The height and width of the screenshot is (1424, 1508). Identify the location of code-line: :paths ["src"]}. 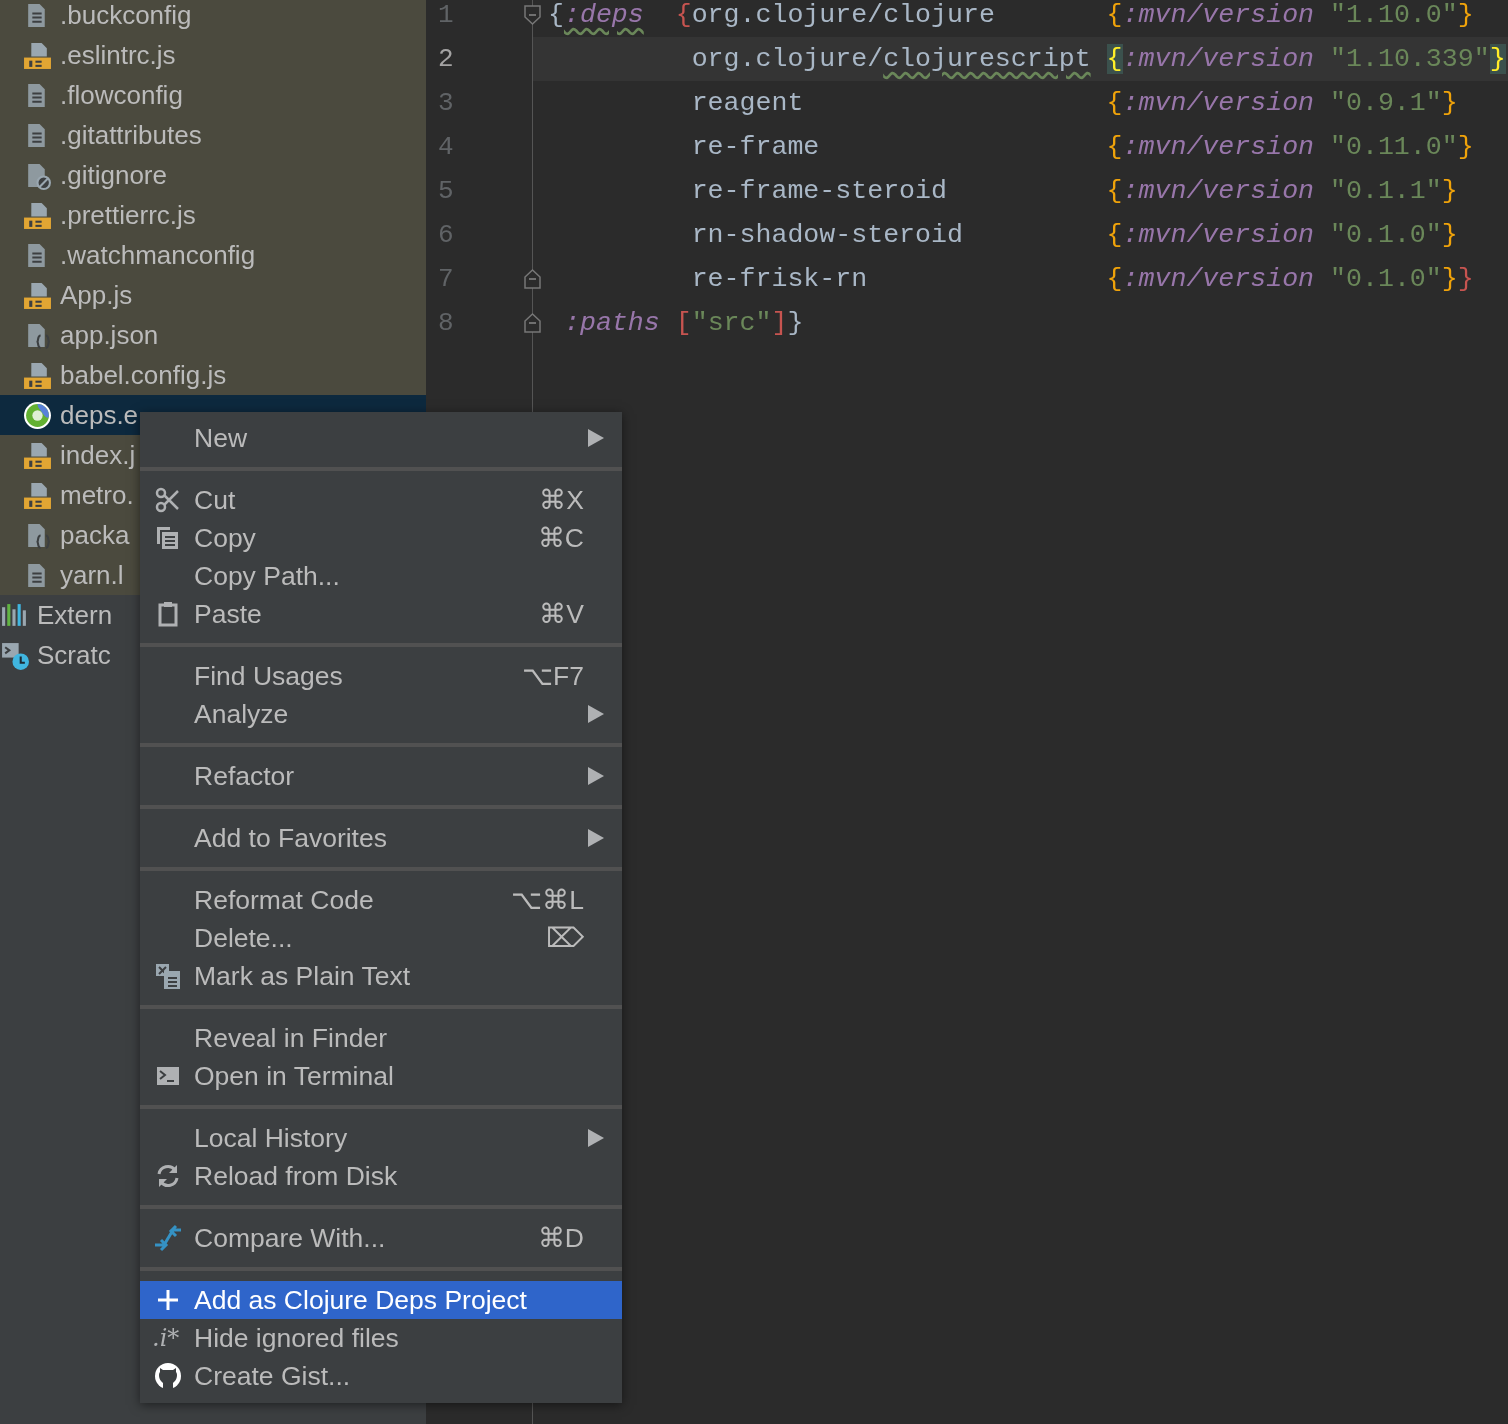
(683, 323).